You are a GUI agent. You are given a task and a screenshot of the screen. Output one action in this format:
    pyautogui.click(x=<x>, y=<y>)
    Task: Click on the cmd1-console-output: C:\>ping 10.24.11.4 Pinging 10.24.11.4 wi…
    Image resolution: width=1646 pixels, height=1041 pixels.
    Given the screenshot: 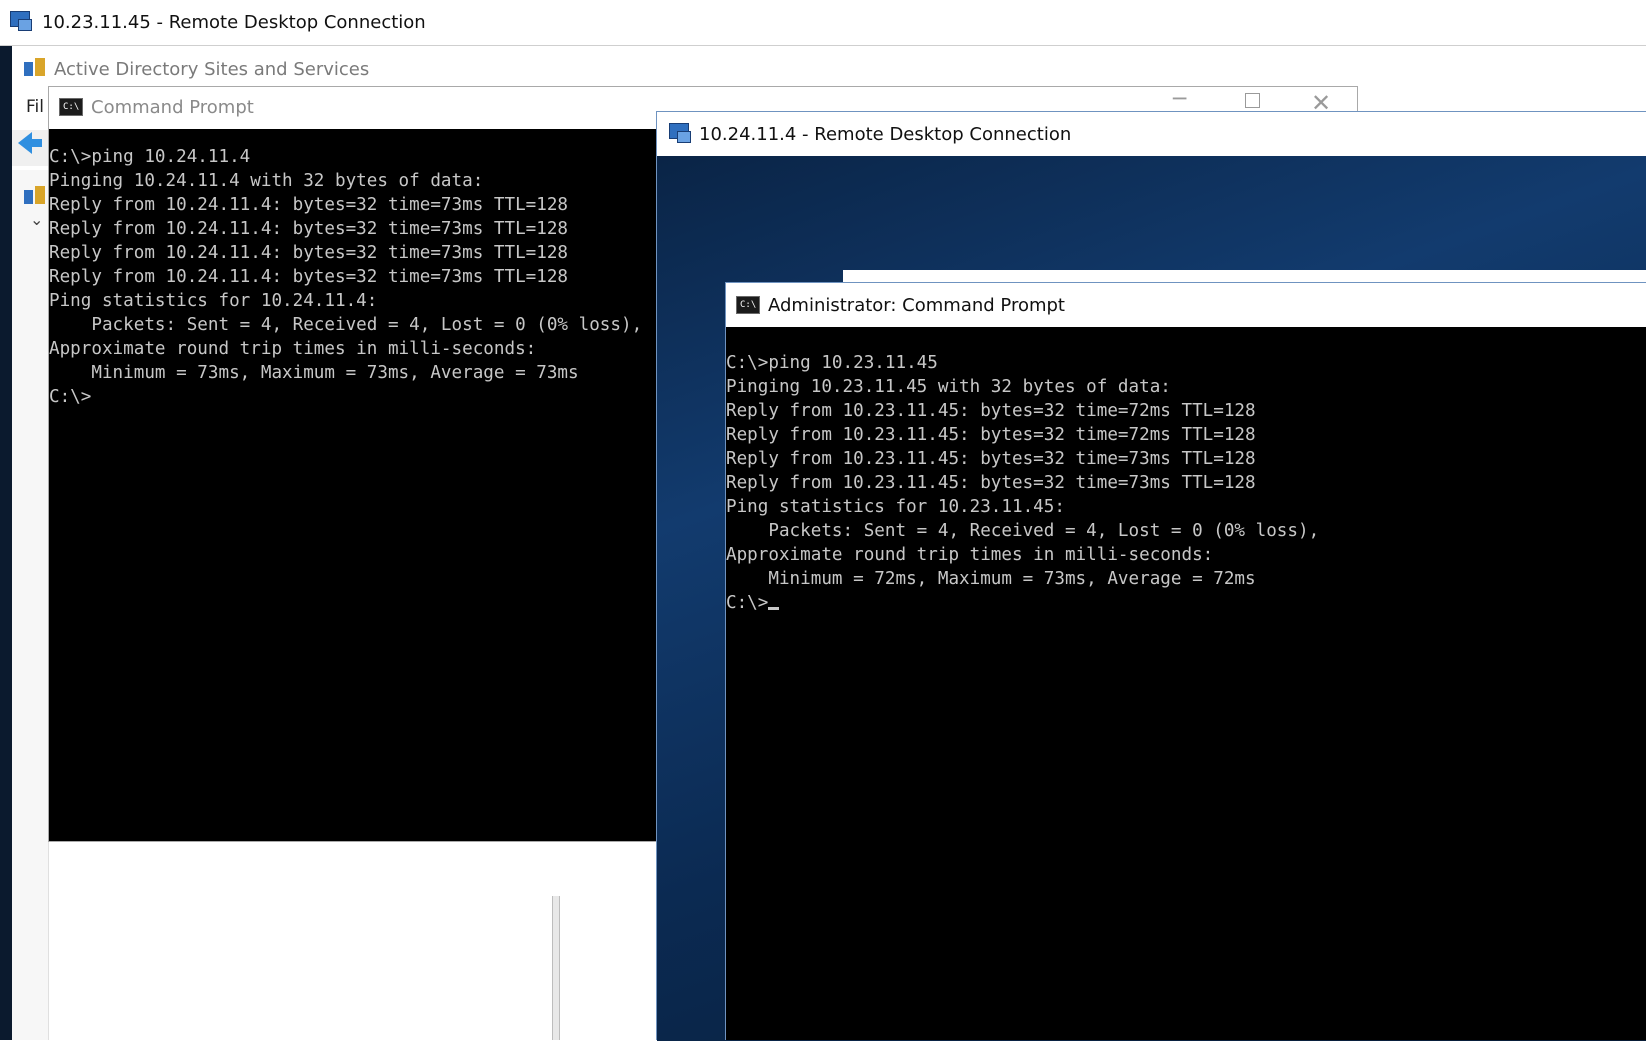 What is the action you would take?
    pyautogui.click(x=369, y=277)
    